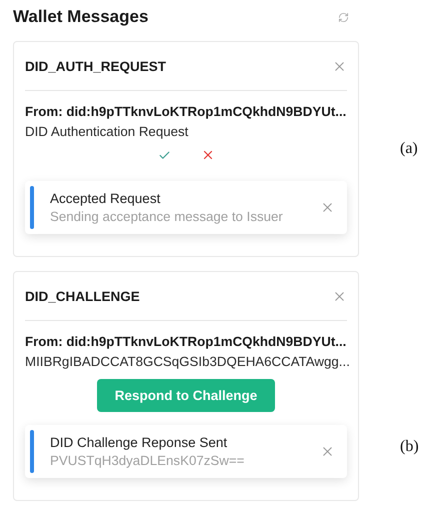 This screenshot has width=424, height=516. What do you see at coordinates (148, 460) in the screenshot?
I see `notification-text: PVUSTqH3dyaDLEnsK07zSw==` at bounding box center [148, 460].